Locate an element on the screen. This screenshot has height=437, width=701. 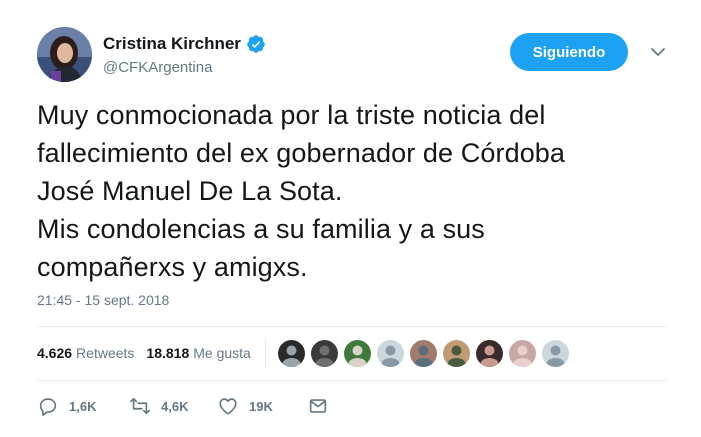
reply-count: 1,6K is located at coordinates (83, 406).